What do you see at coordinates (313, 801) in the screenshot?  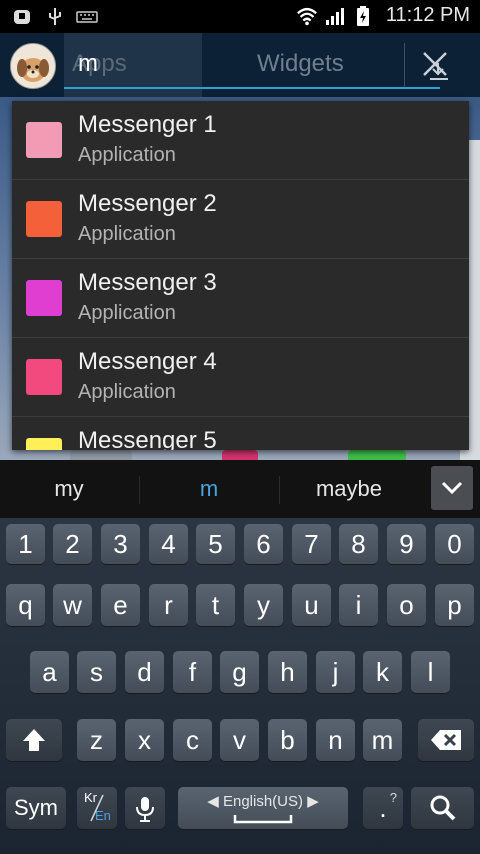 I see `arrow-right-icon: ▶` at bounding box center [313, 801].